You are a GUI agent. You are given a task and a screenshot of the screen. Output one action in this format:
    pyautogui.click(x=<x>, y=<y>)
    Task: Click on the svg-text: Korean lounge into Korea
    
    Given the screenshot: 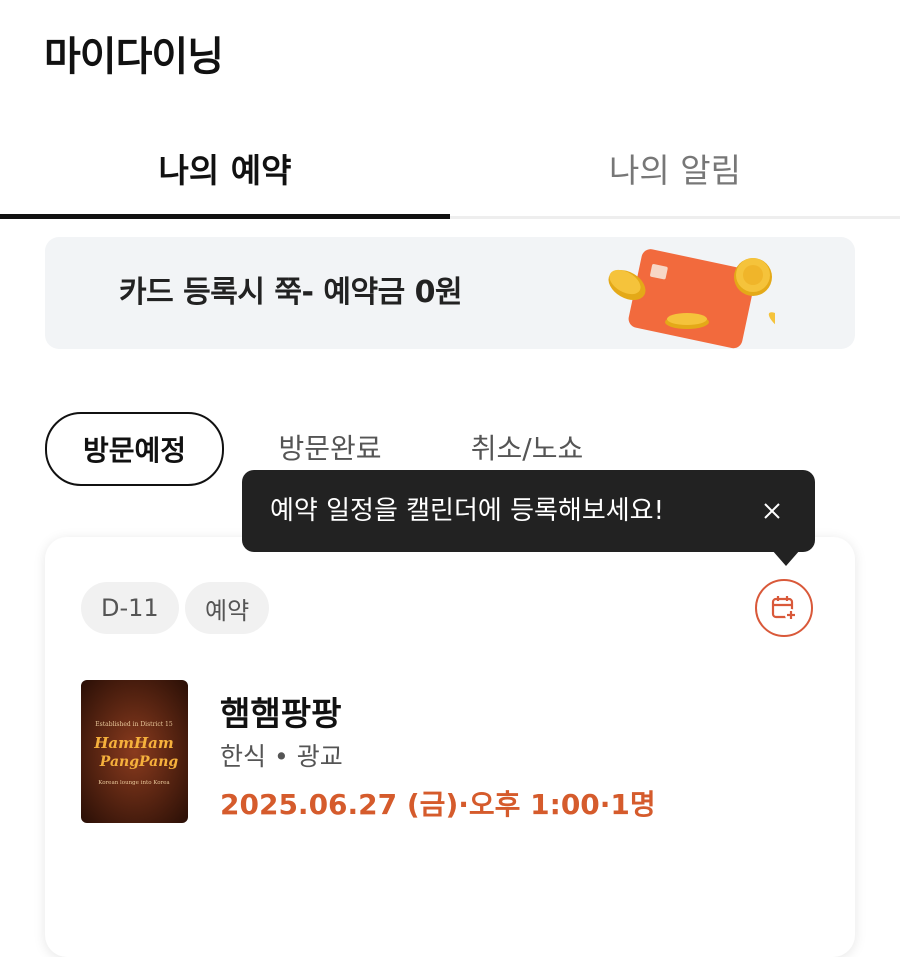 What is the action you would take?
    pyautogui.click(x=134, y=783)
    